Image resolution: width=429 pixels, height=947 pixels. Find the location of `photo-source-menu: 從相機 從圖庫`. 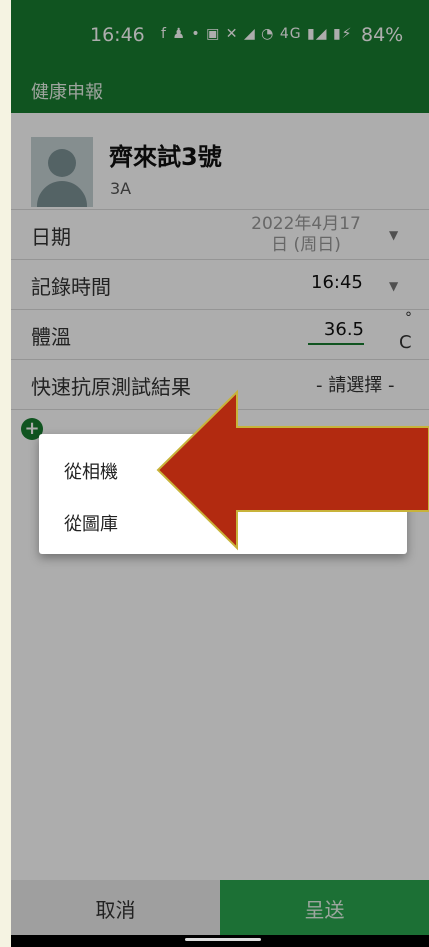

photo-source-menu: 從相機 從圖庫 is located at coordinates (223, 494).